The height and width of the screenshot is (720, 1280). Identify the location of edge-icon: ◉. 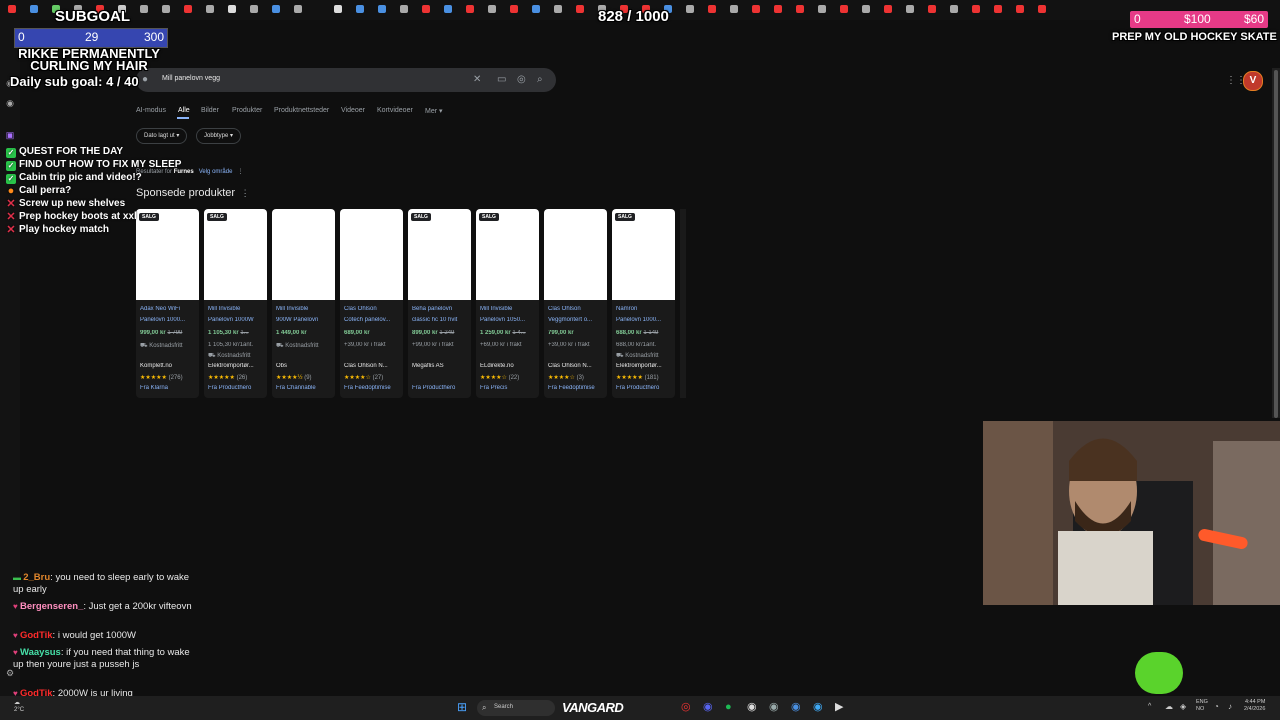
(818, 707).